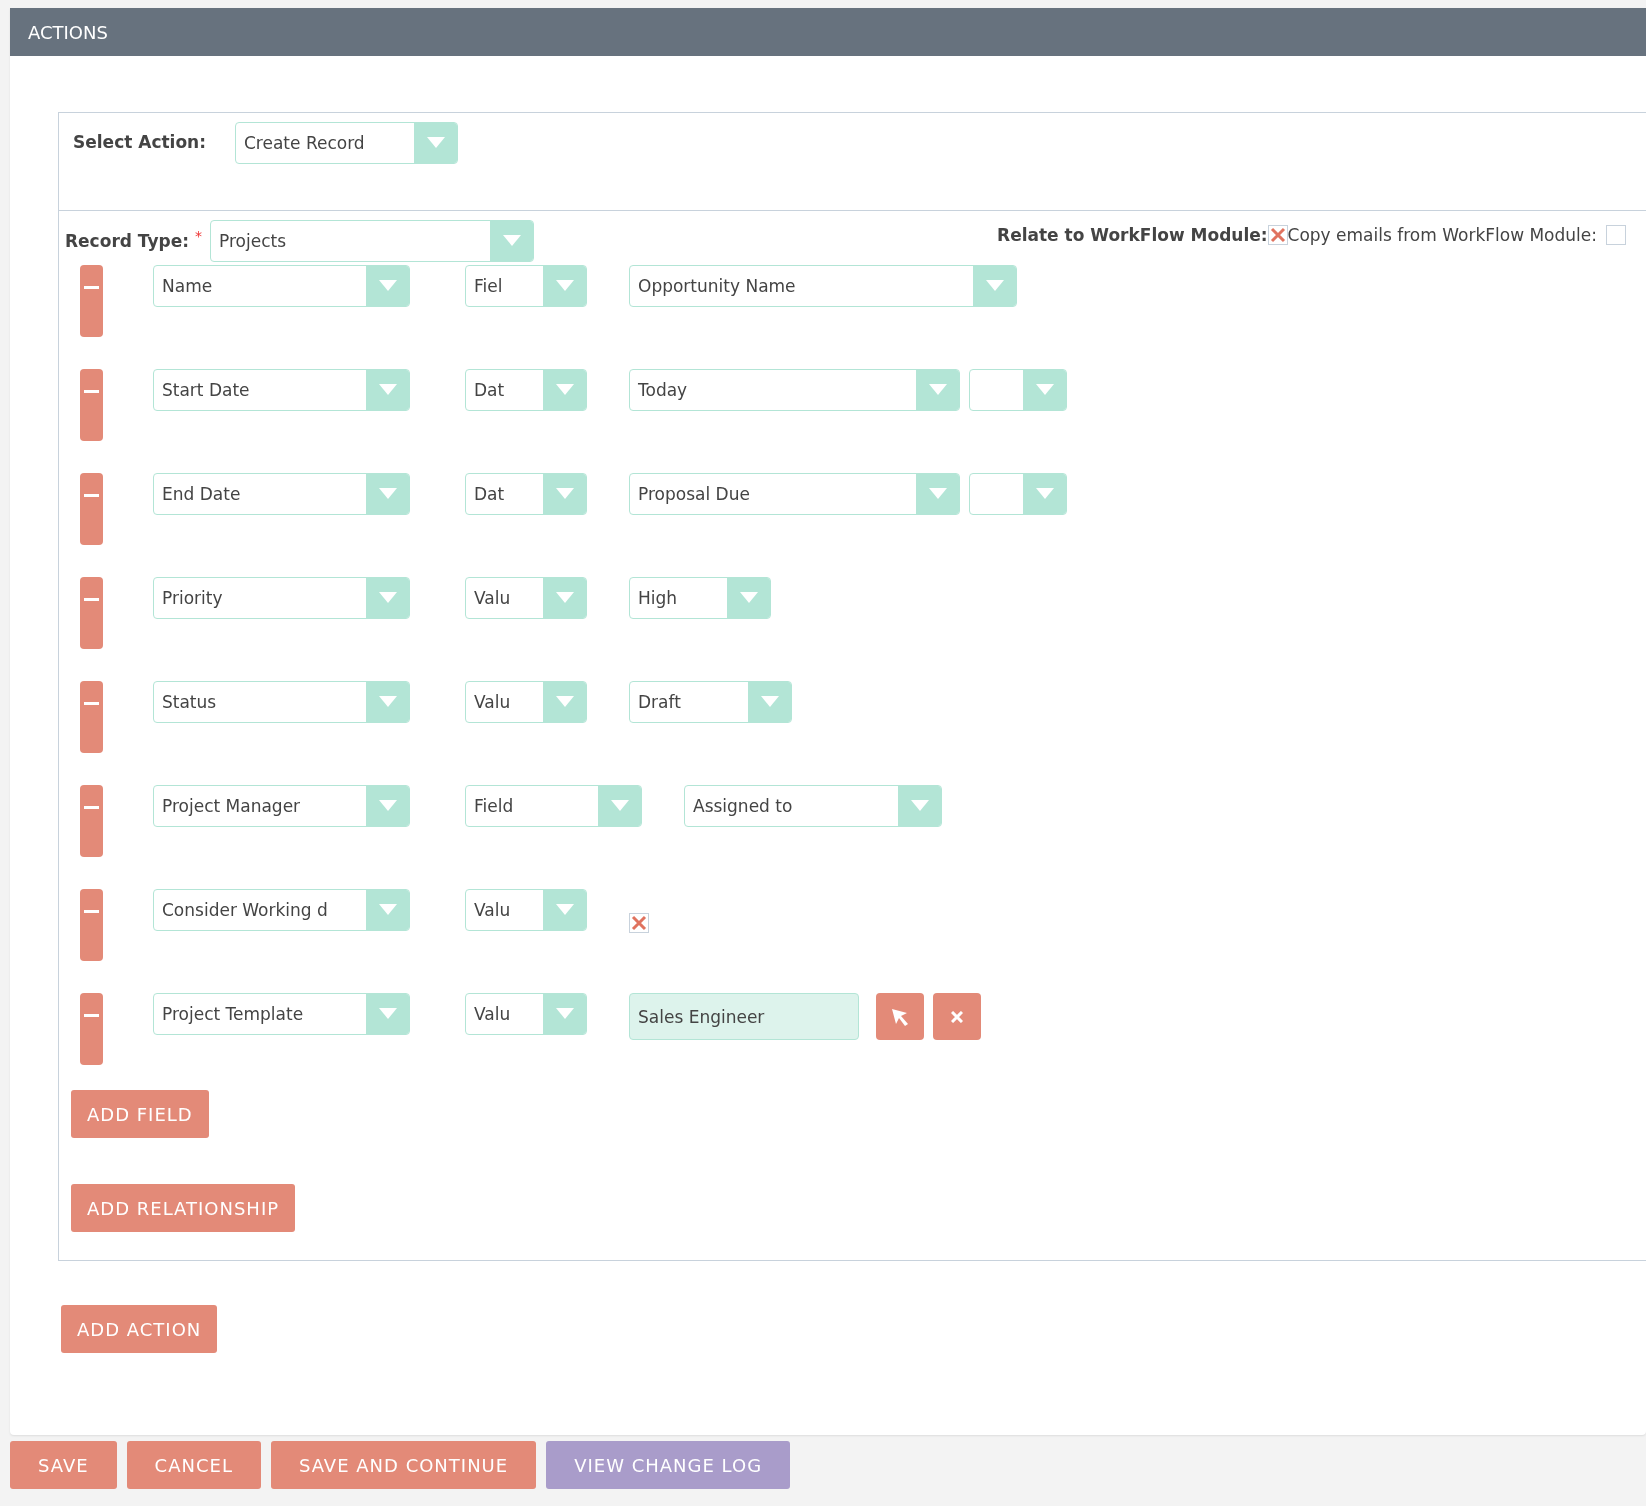 The image size is (1646, 1506). What do you see at coordinates (281, 286) in the screenshot?
I see `field-name-select: Name` at bounding box center [281, 286].